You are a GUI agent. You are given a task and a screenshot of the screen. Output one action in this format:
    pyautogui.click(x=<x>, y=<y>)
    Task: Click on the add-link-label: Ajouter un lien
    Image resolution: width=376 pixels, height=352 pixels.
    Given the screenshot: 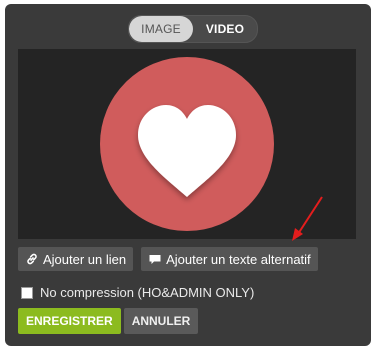 What is the action you would take?
    pyautogui.click(x=85, y=259)
    